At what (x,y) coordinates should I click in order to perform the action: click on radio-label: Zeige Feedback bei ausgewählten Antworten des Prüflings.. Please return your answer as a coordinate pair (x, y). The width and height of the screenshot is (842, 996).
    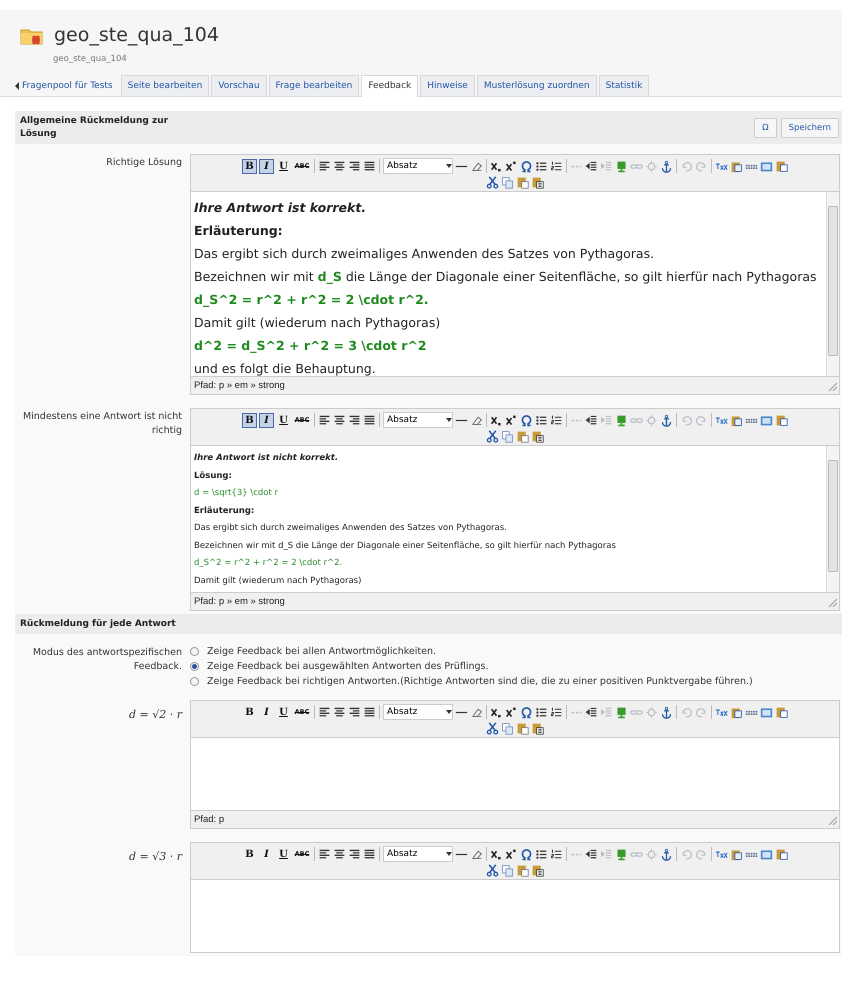
    Looking at the image, I should click on (348, 666).